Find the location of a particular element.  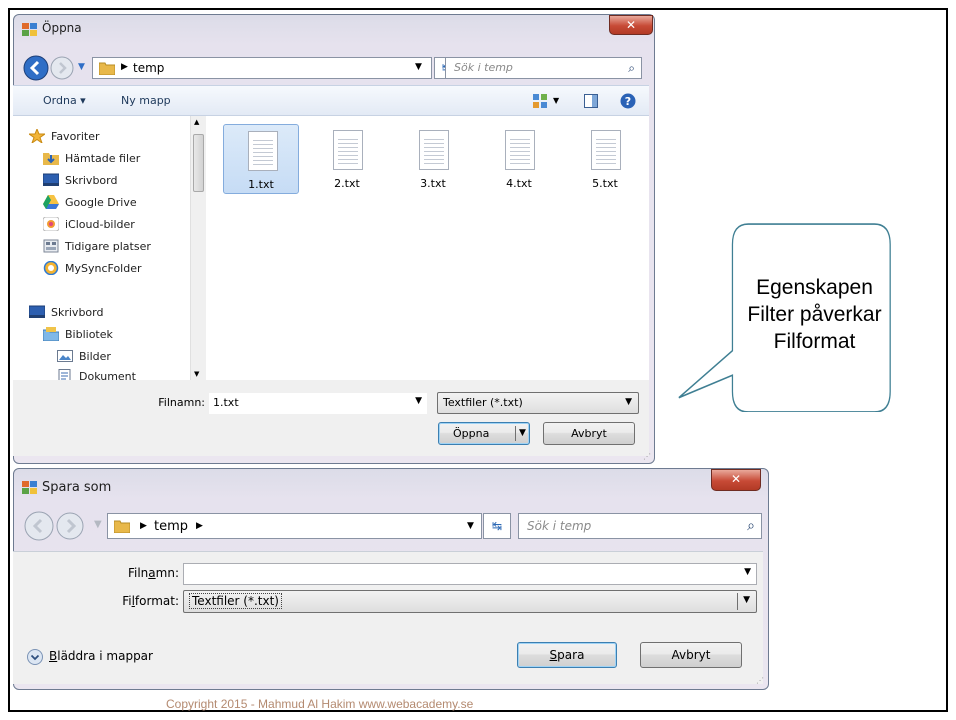

file-item: 4.txt is located at coordinates (519, 159).